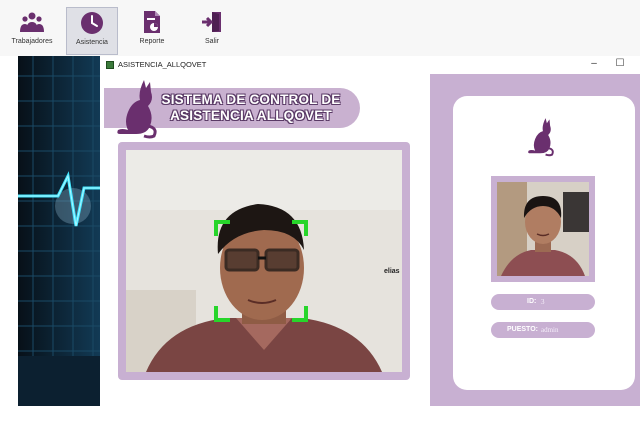 The height and width of the screenshot is (430, 640). I want to click on background-wallpaper, so click(59, 231).